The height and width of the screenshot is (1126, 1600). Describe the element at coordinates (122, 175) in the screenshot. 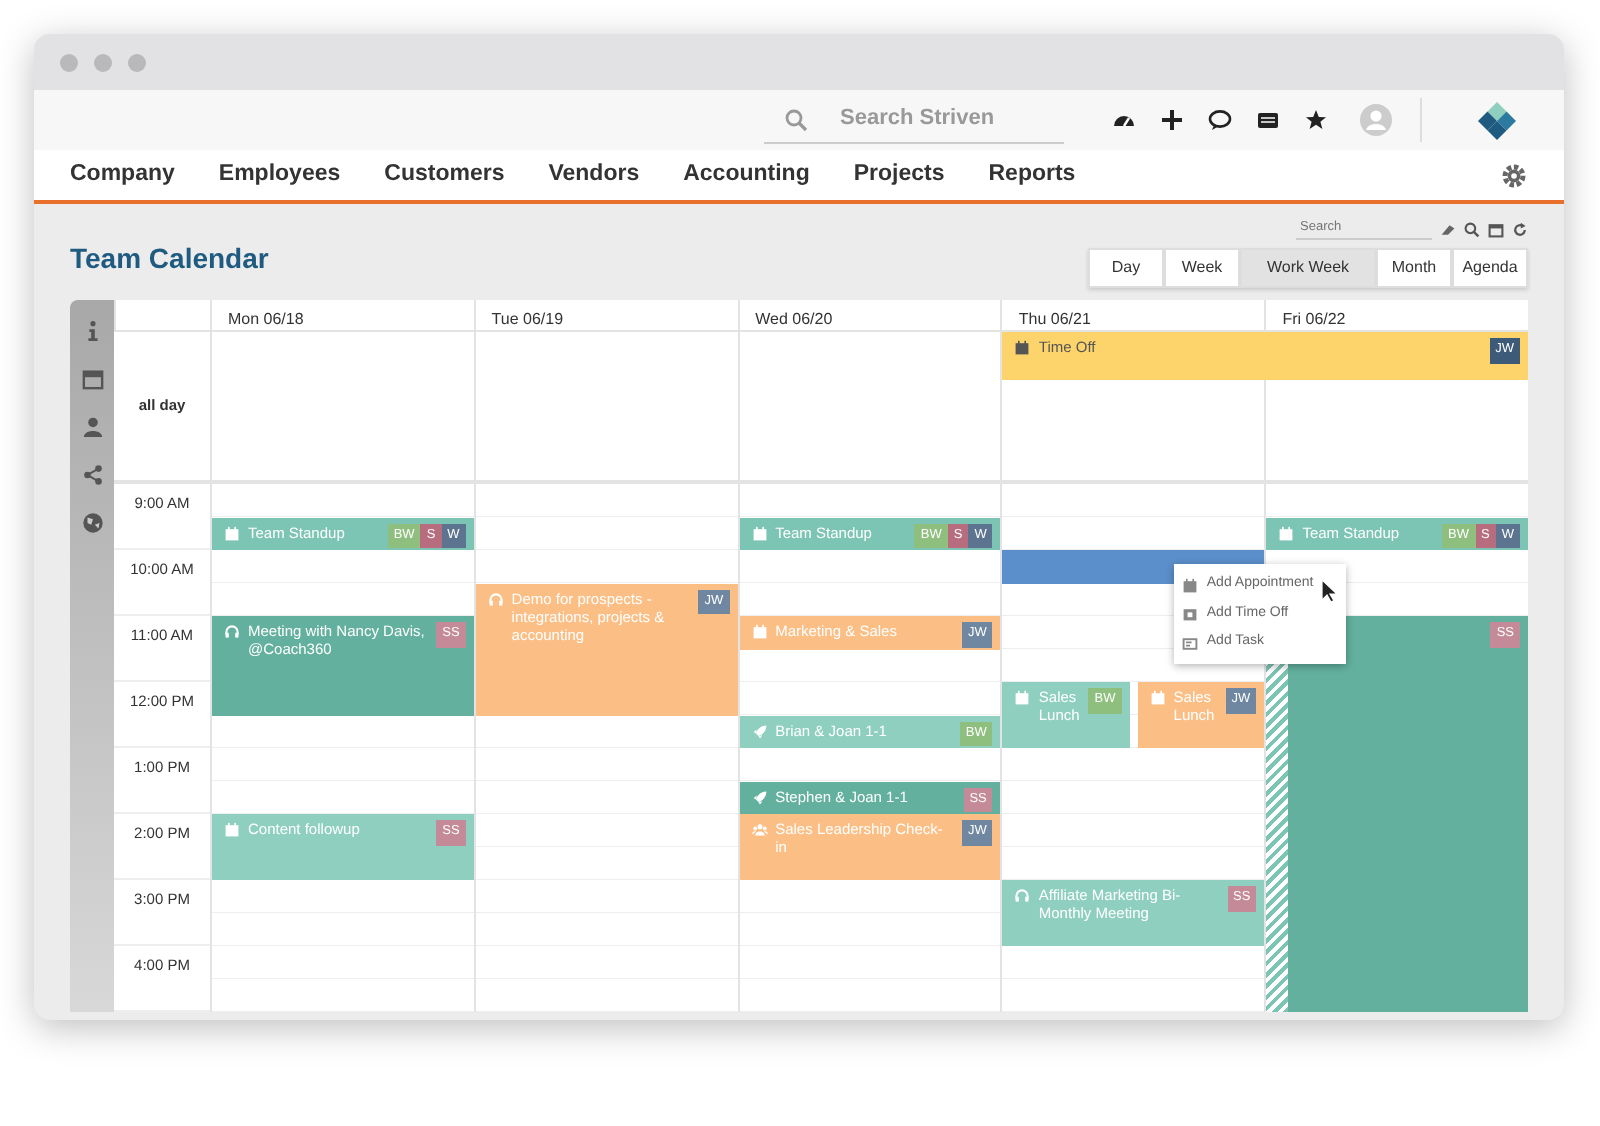

I see `nav-link: Company` at that location.